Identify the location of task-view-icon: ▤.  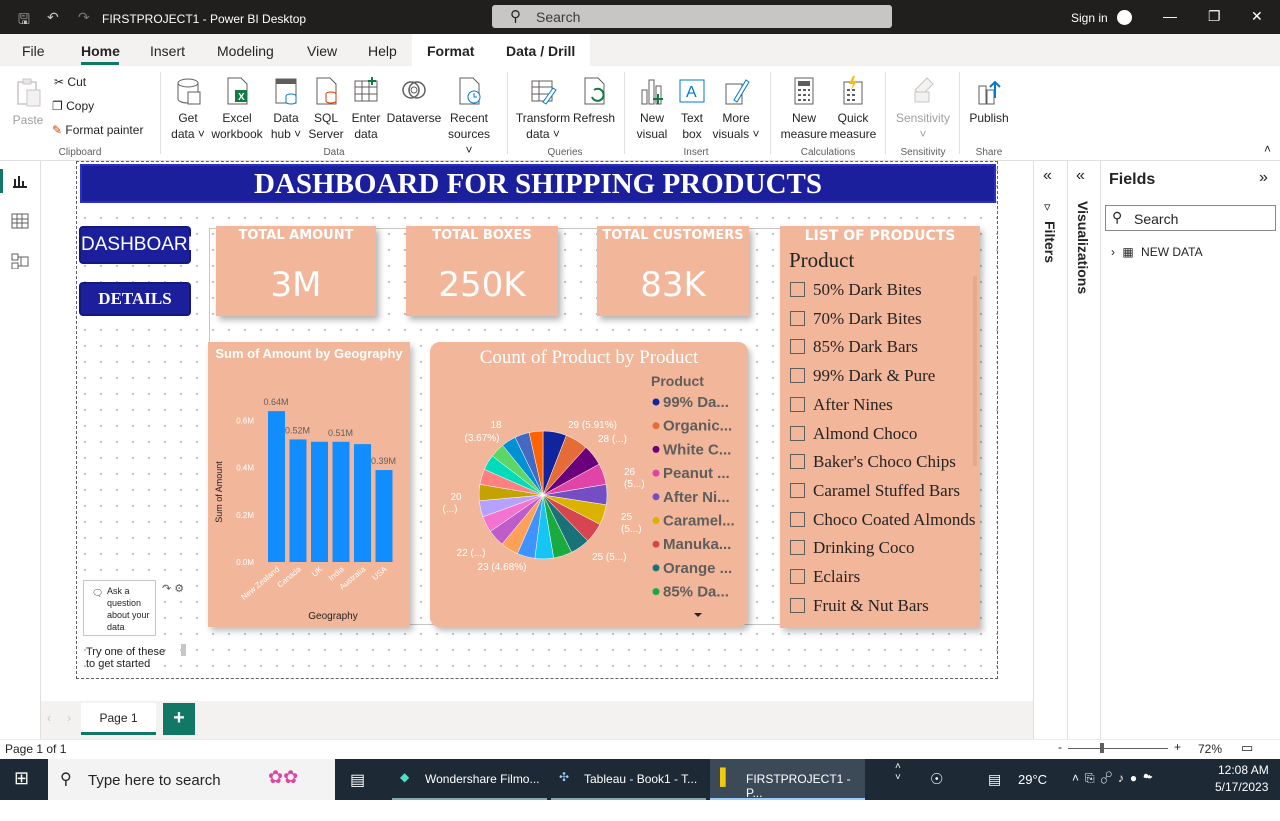
(357, 790).